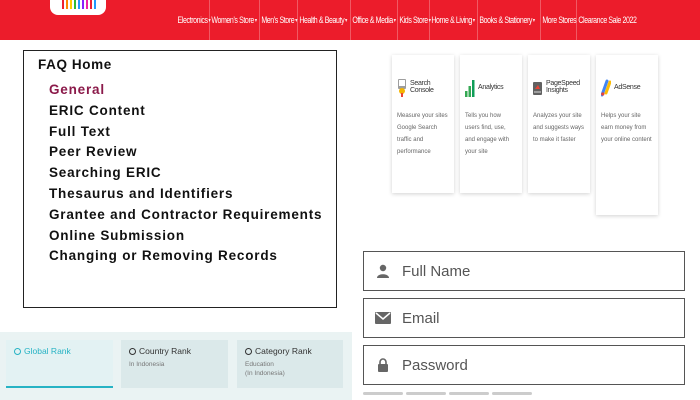 This screenshot has width=700, height=400. I want to click on nav-item-kids-store: Kids Store ▾, so click(414, 20).